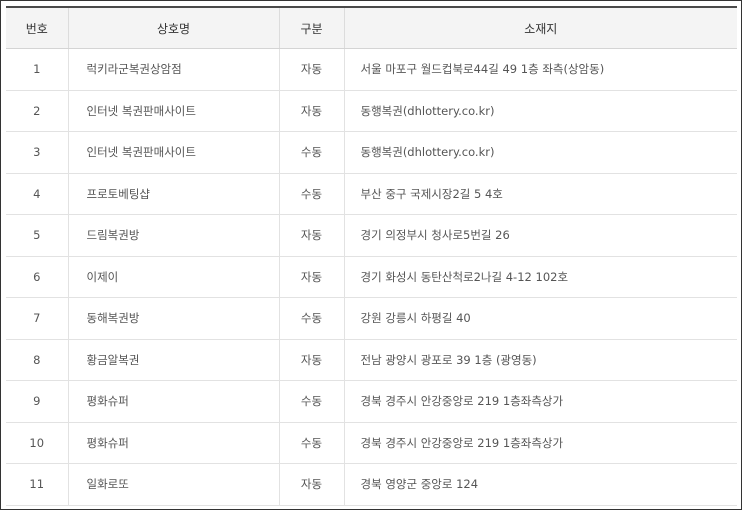  What do you see at coordinates (37, 318) in the screenshot?
I see `cell-number: 7` at bounding box center [37, 318].